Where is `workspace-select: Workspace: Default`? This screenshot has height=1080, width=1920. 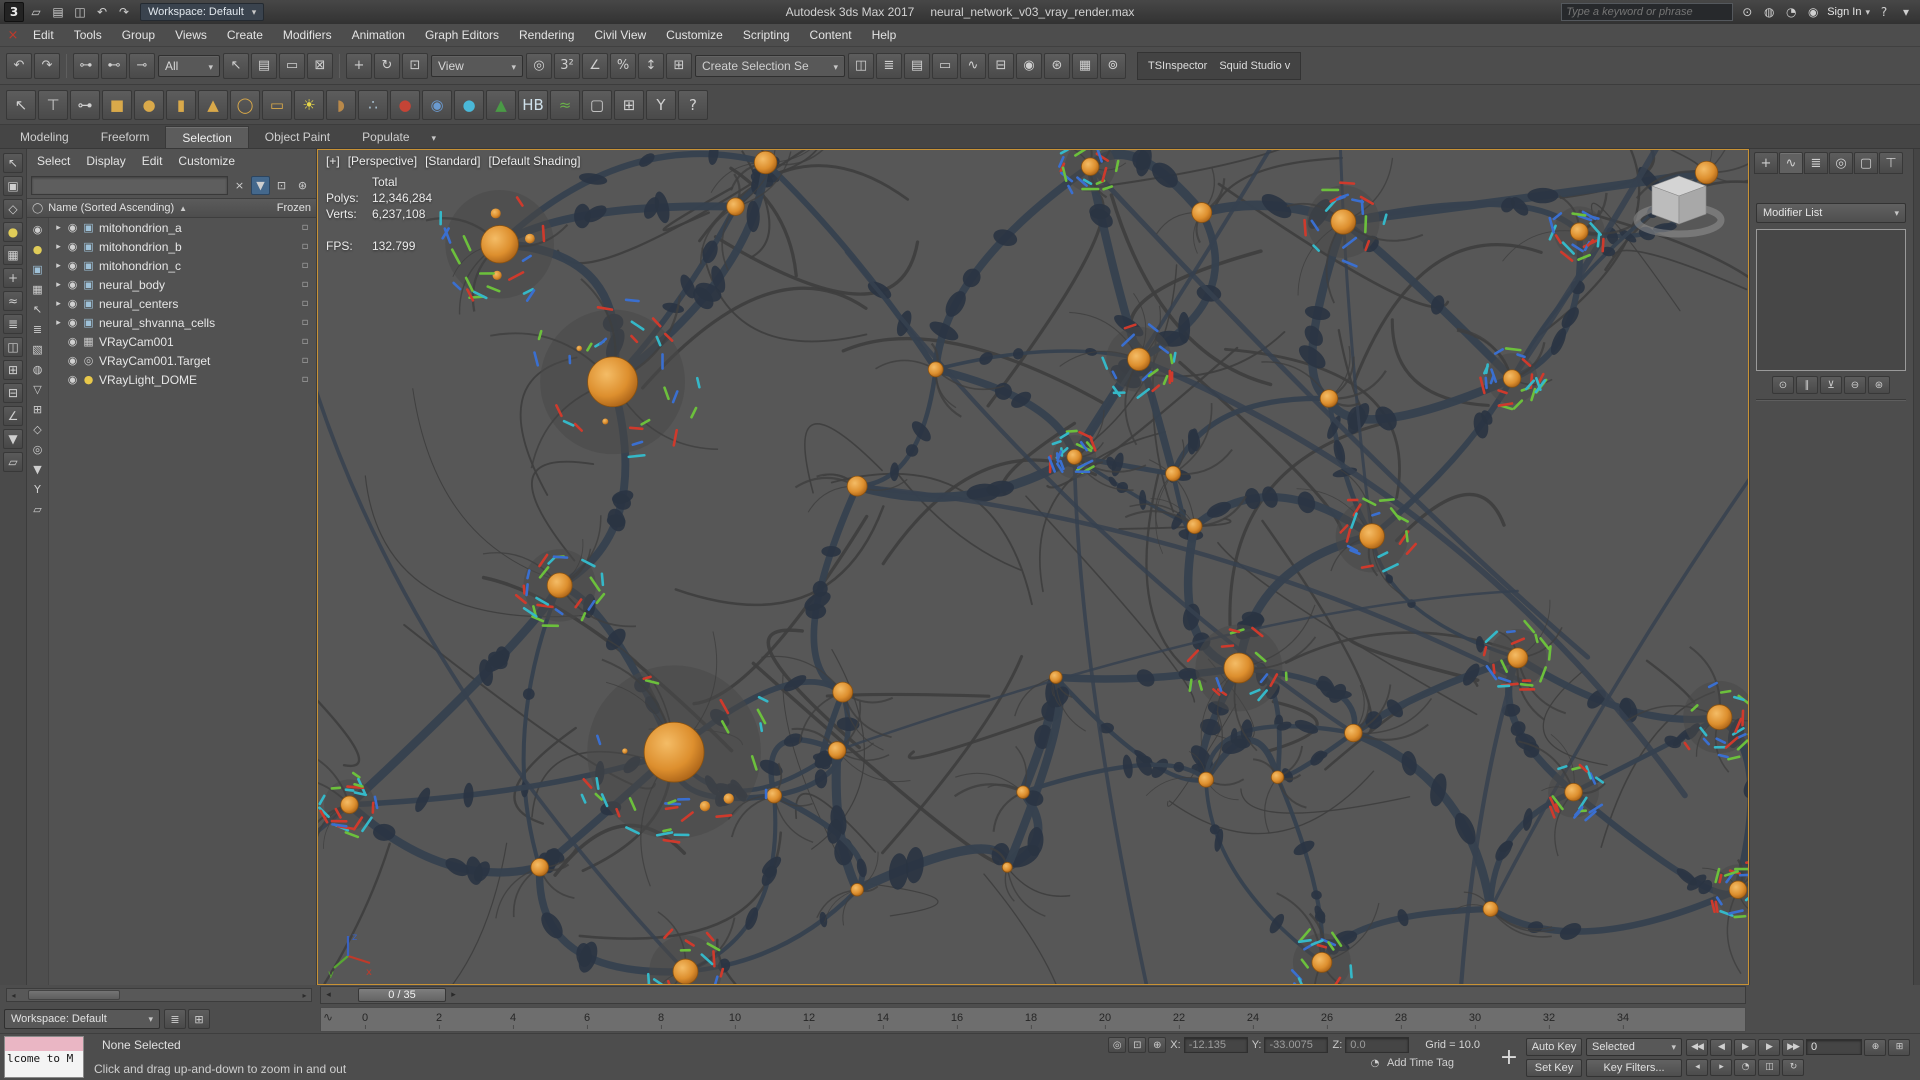 workspace-select: Workspace: Default is located at coordinates (202, 12).